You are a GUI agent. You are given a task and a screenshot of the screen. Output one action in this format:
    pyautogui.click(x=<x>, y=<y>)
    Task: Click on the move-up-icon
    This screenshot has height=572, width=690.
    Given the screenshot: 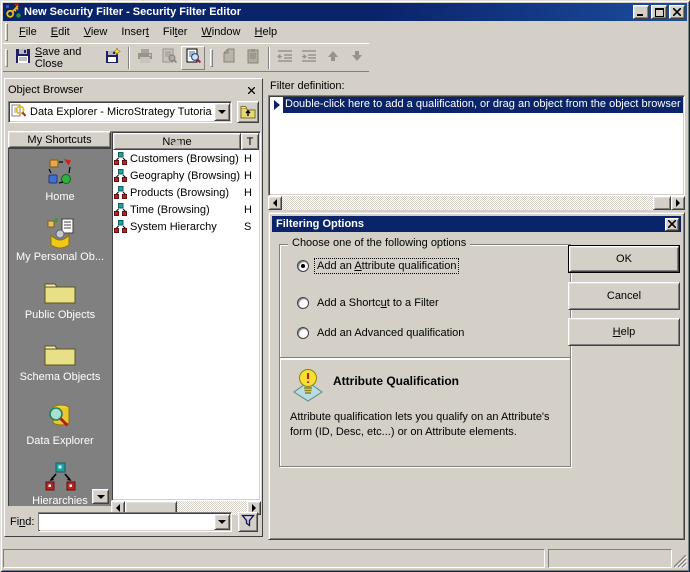 What is the action you would take?
    pyautogui.click(x=333, y=57)
    